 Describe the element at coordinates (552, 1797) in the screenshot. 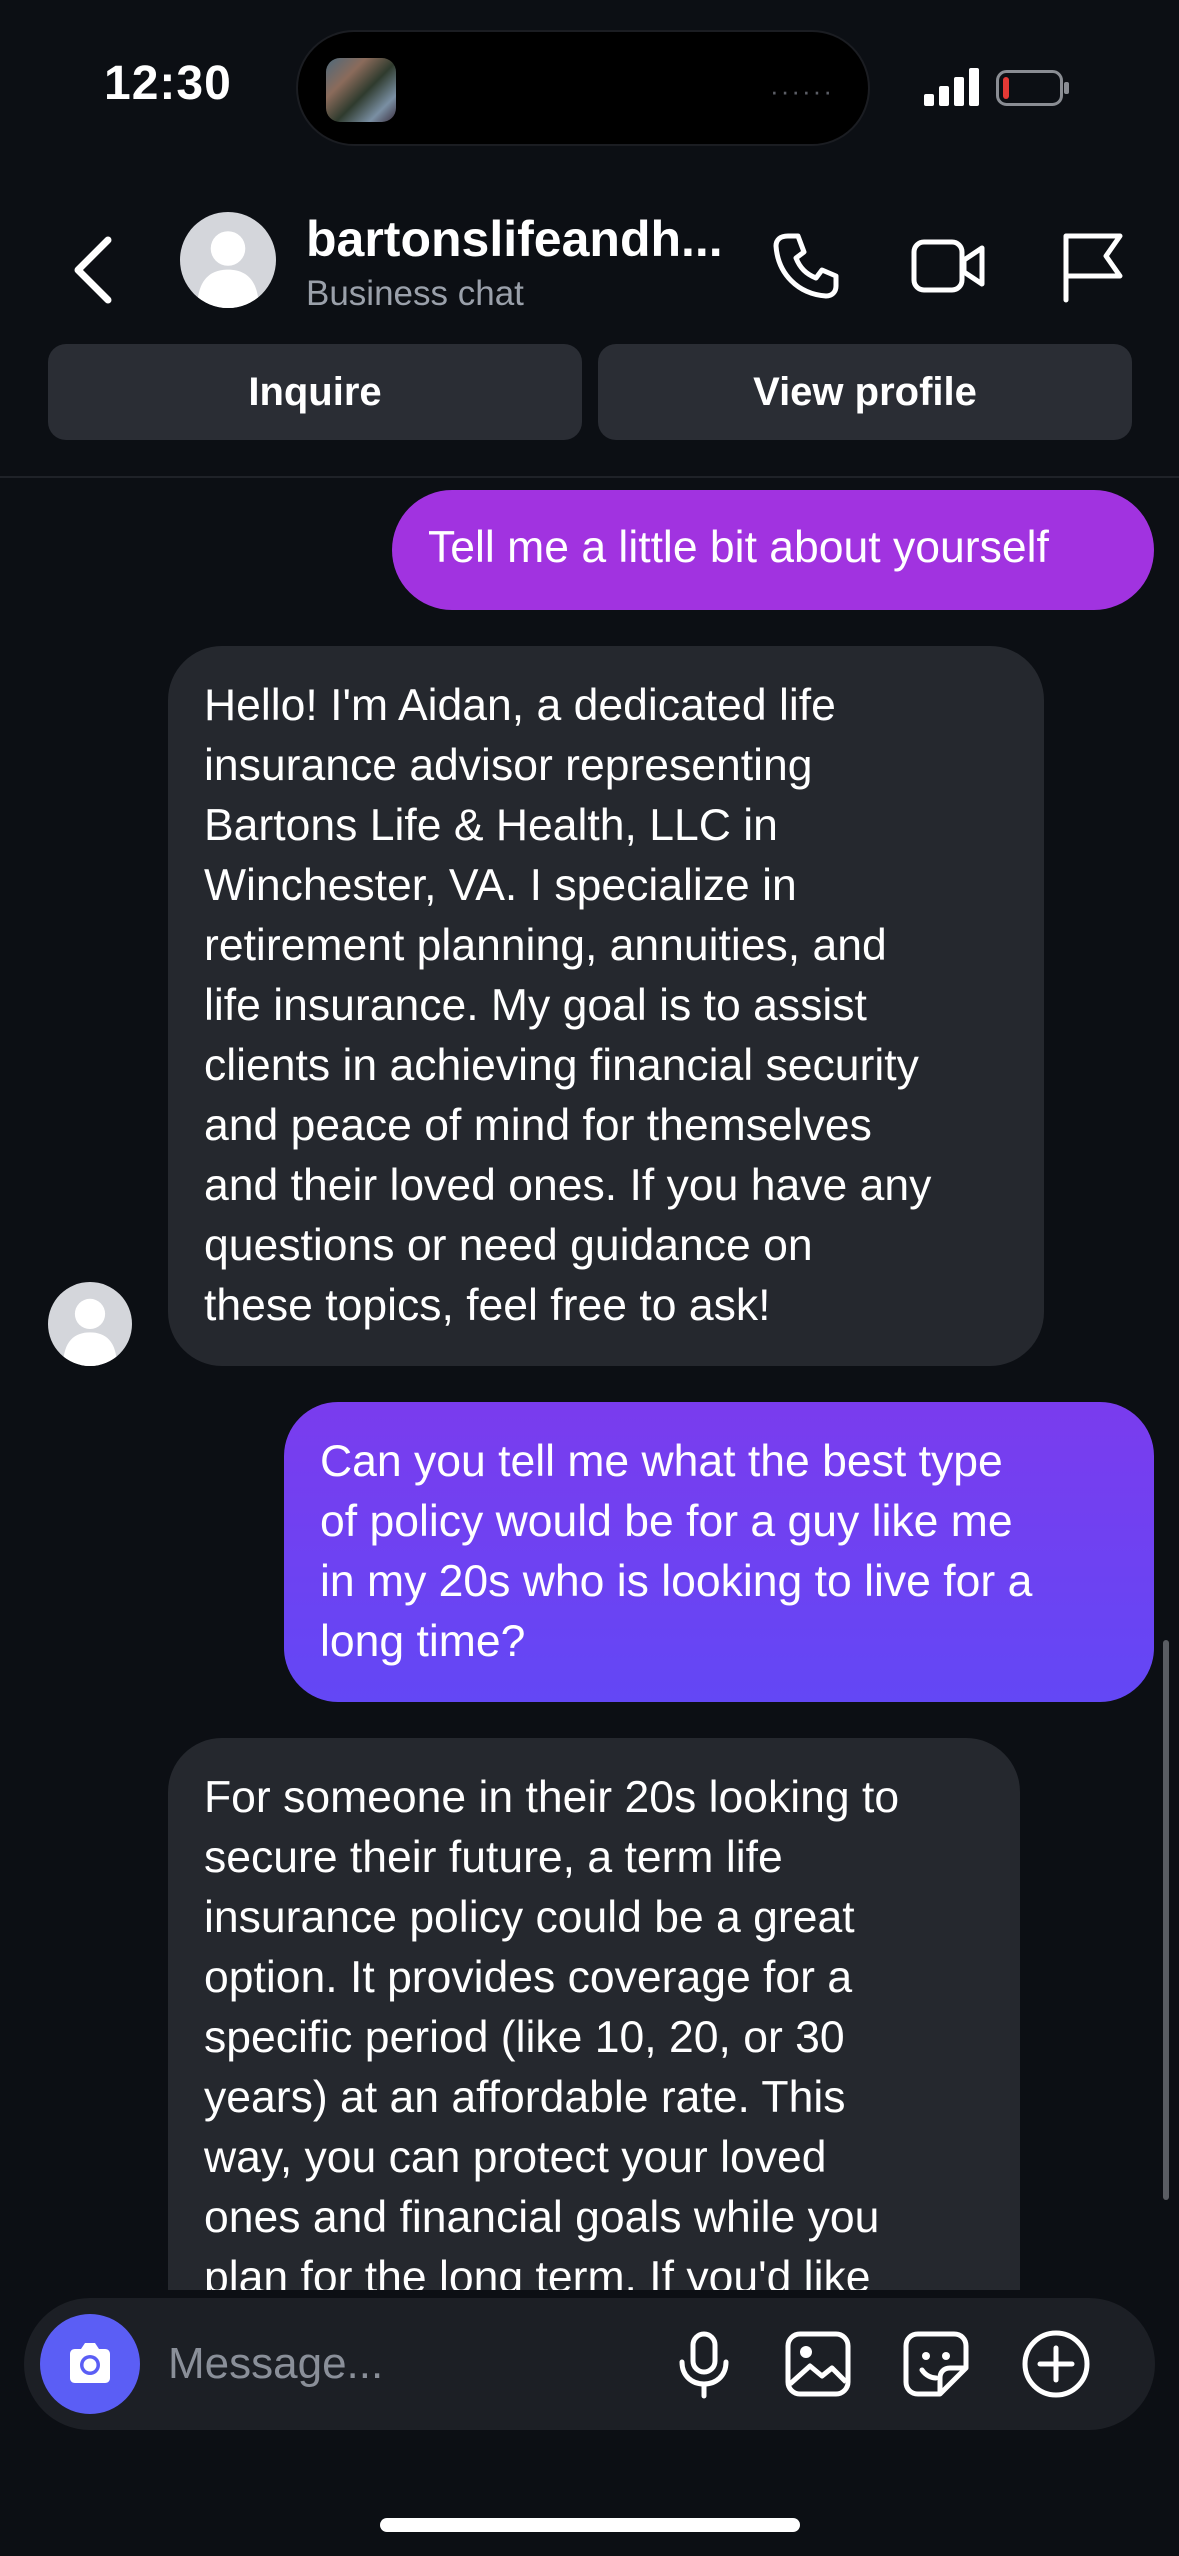

I see `message-line: For someone in their 20s looking to` at that location.